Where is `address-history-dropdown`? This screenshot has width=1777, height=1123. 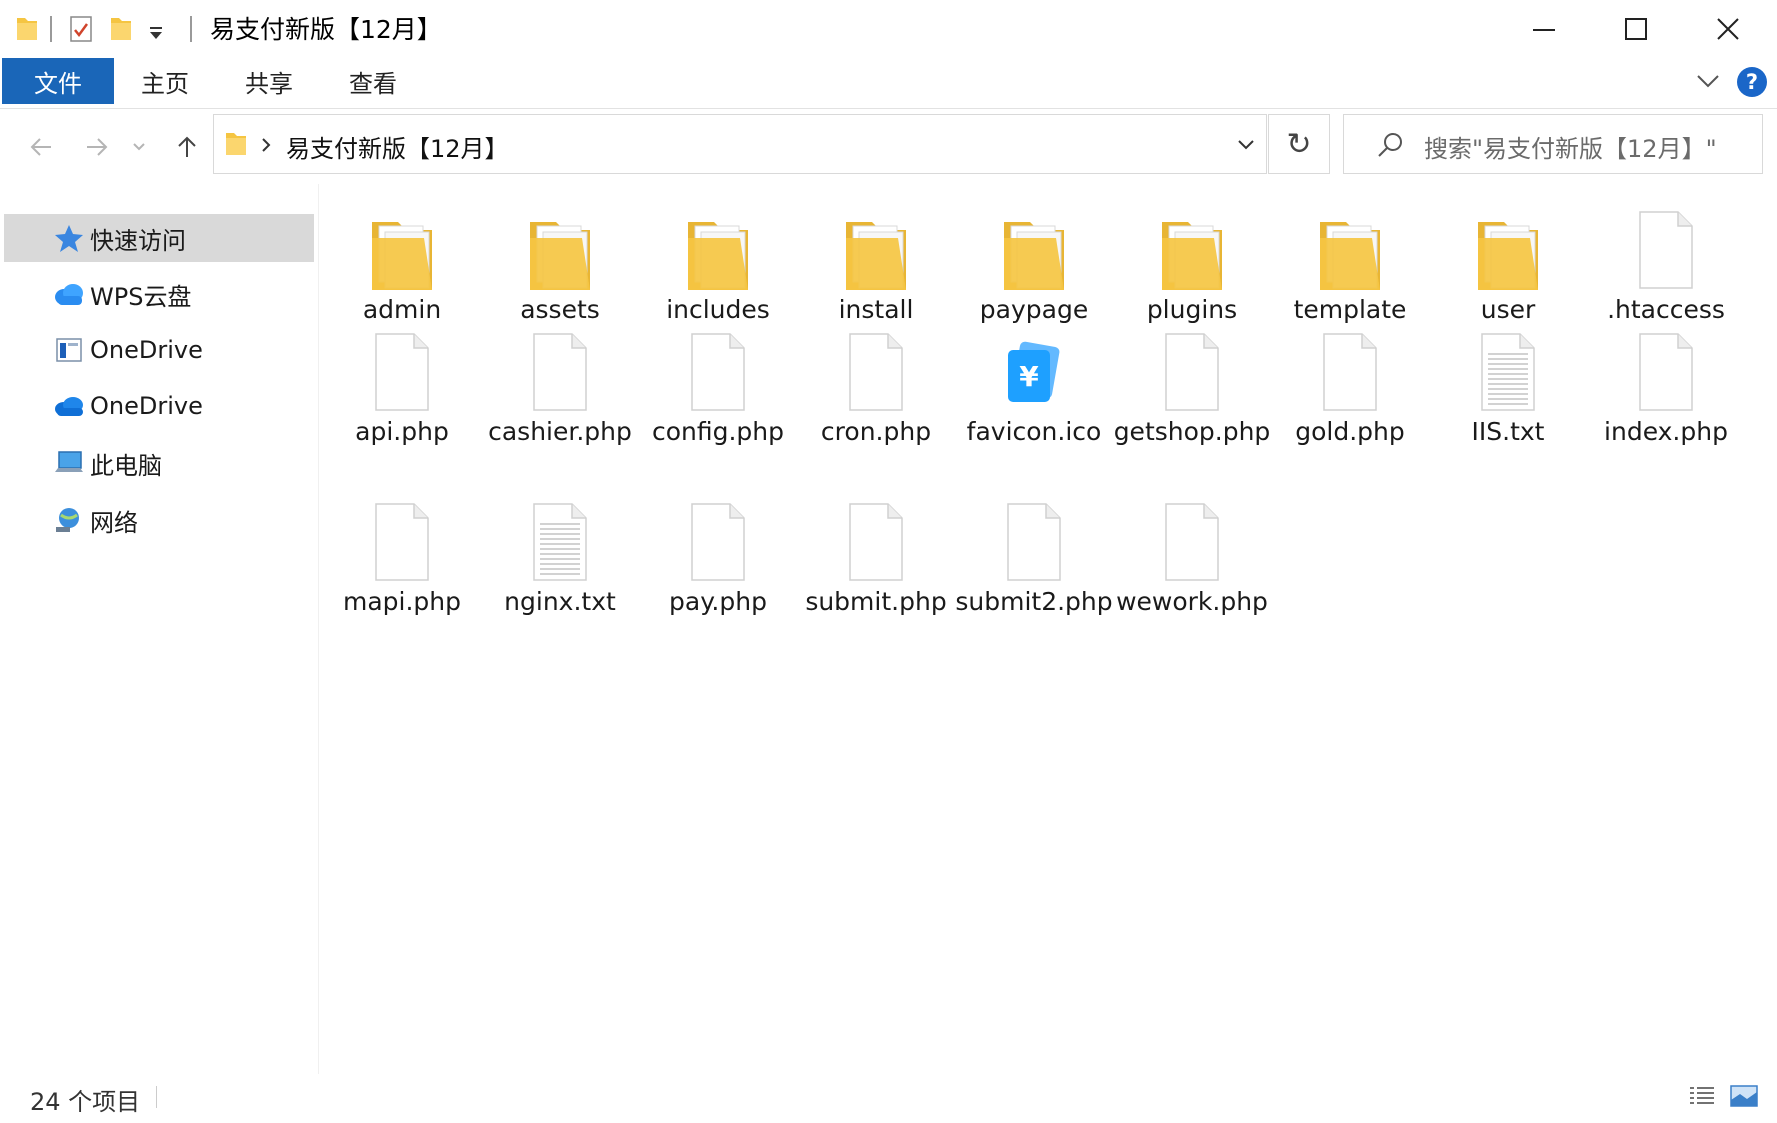 address-history-dropdown is located at coordinates (1246, 144).